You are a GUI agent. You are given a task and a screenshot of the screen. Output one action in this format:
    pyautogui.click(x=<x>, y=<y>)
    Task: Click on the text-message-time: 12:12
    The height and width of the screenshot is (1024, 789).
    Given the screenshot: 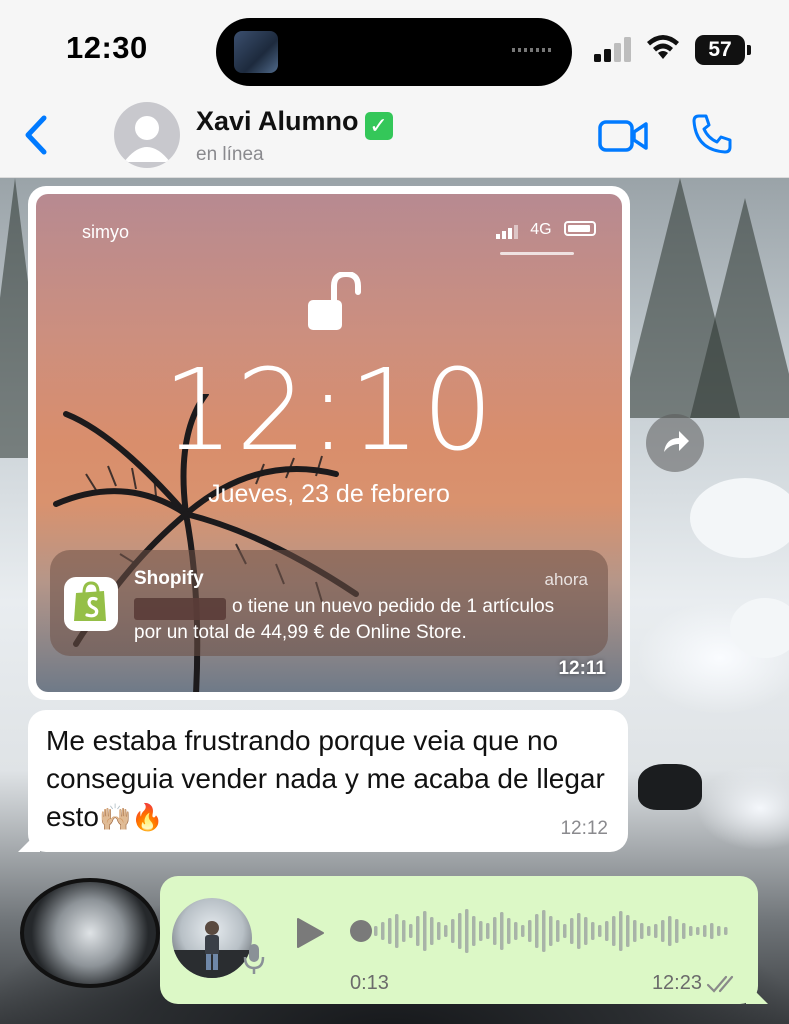 What is the action you would take?
    pyautogui.click(x=584, y=828)
    